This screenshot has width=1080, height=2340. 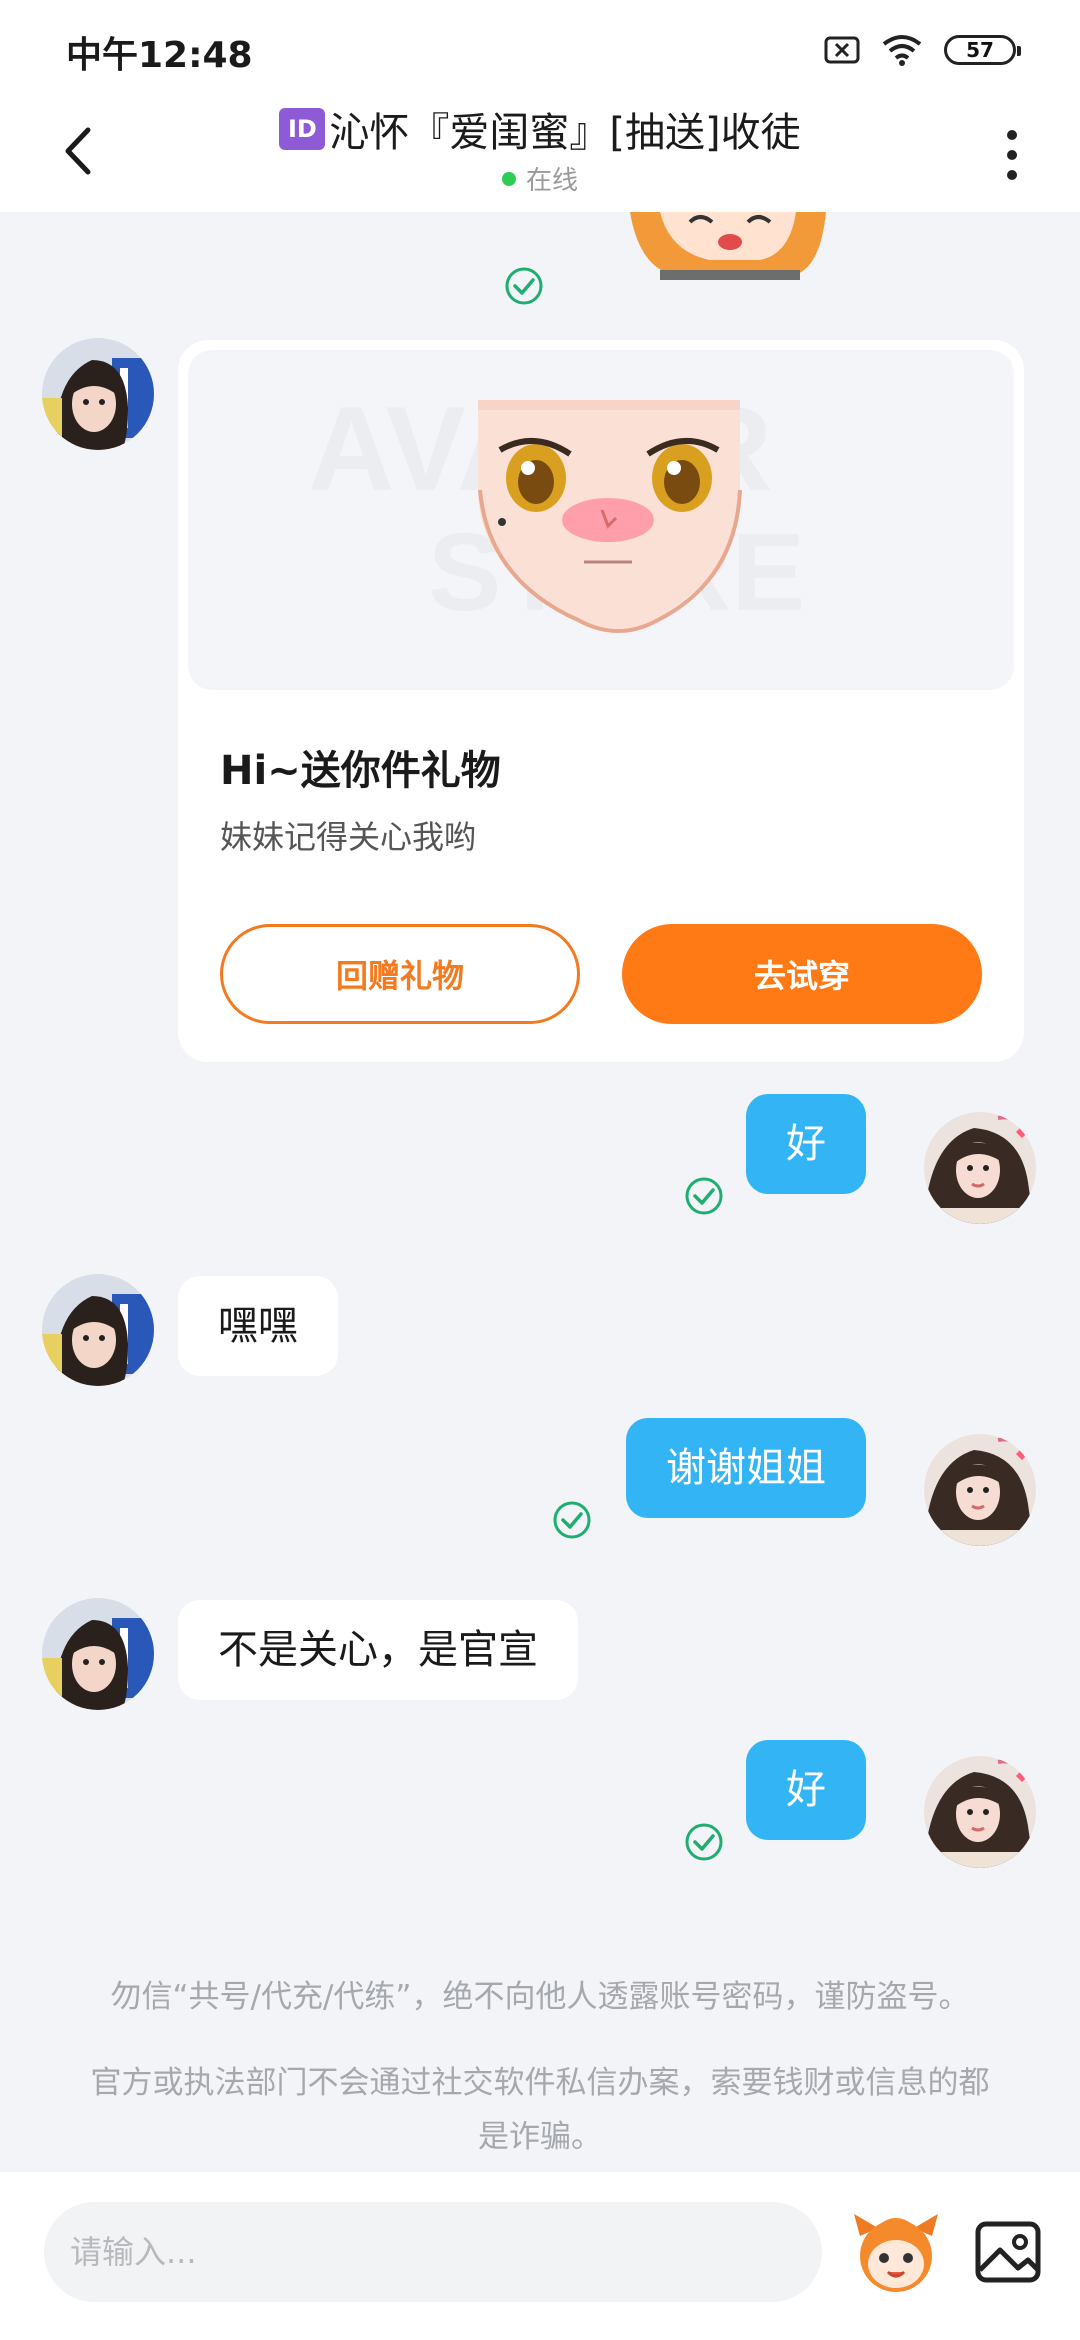 What do you see at coordinates (540, 48) in the screenshot?
I see `status-bar: 中午12:48 57` at bounding box center [540, 48].